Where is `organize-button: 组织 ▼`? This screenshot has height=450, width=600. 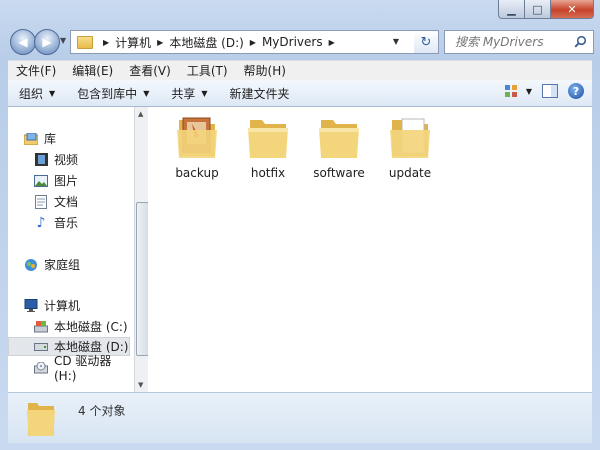
organize-button: 组织 ▼ is located at coordinates (37, 93).